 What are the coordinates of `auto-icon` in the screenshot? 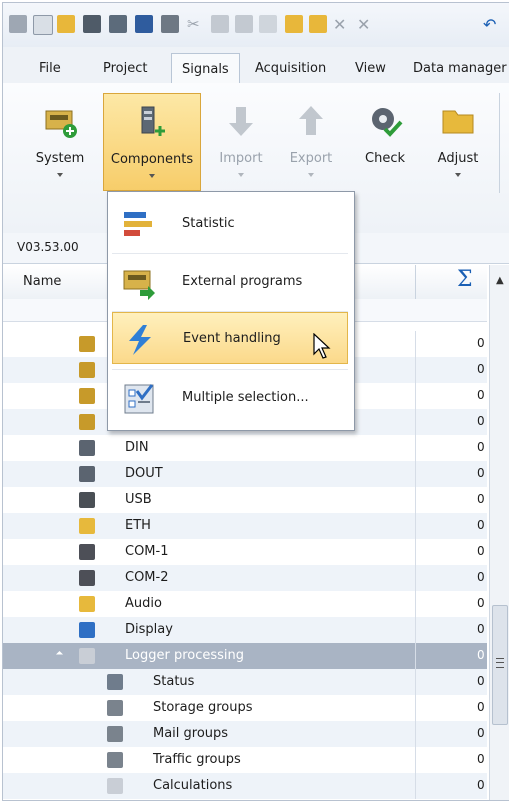 It's located at (144, 24).